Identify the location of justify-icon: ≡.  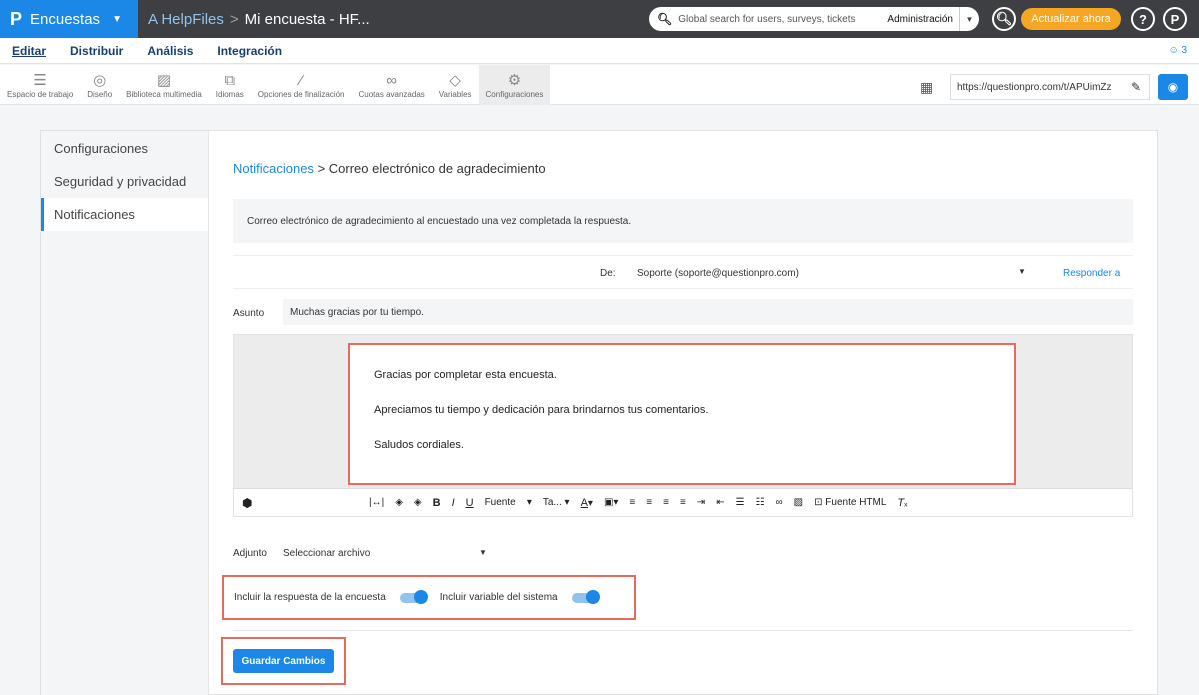
(683, 502).